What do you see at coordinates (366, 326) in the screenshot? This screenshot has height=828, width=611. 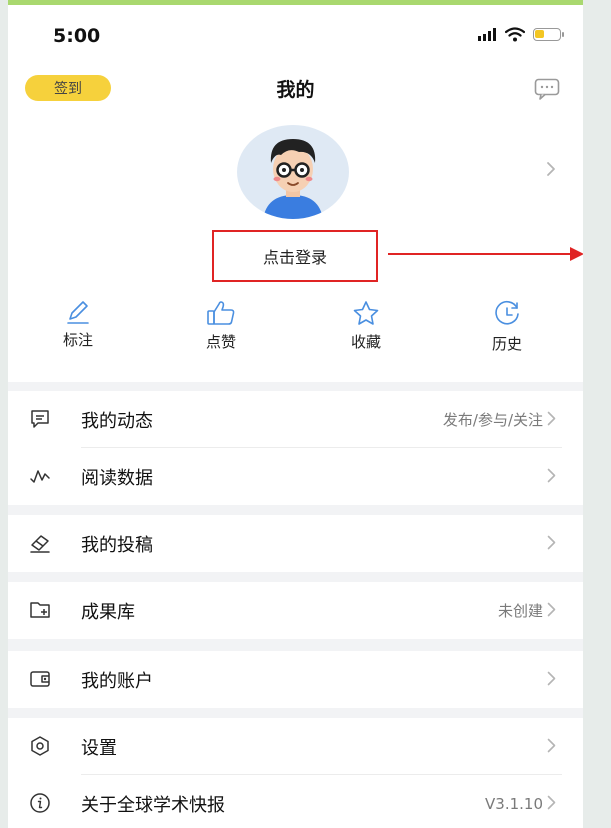 I see `quick-action-favorite: 收藏` at bounding box center [366, 326].